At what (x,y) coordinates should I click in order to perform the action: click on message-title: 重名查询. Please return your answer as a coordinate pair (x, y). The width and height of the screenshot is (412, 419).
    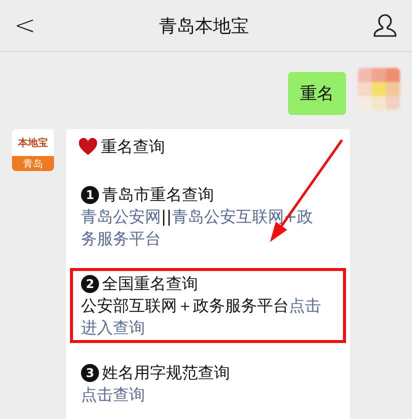
    Looking at the image, I should click on (133, 147).